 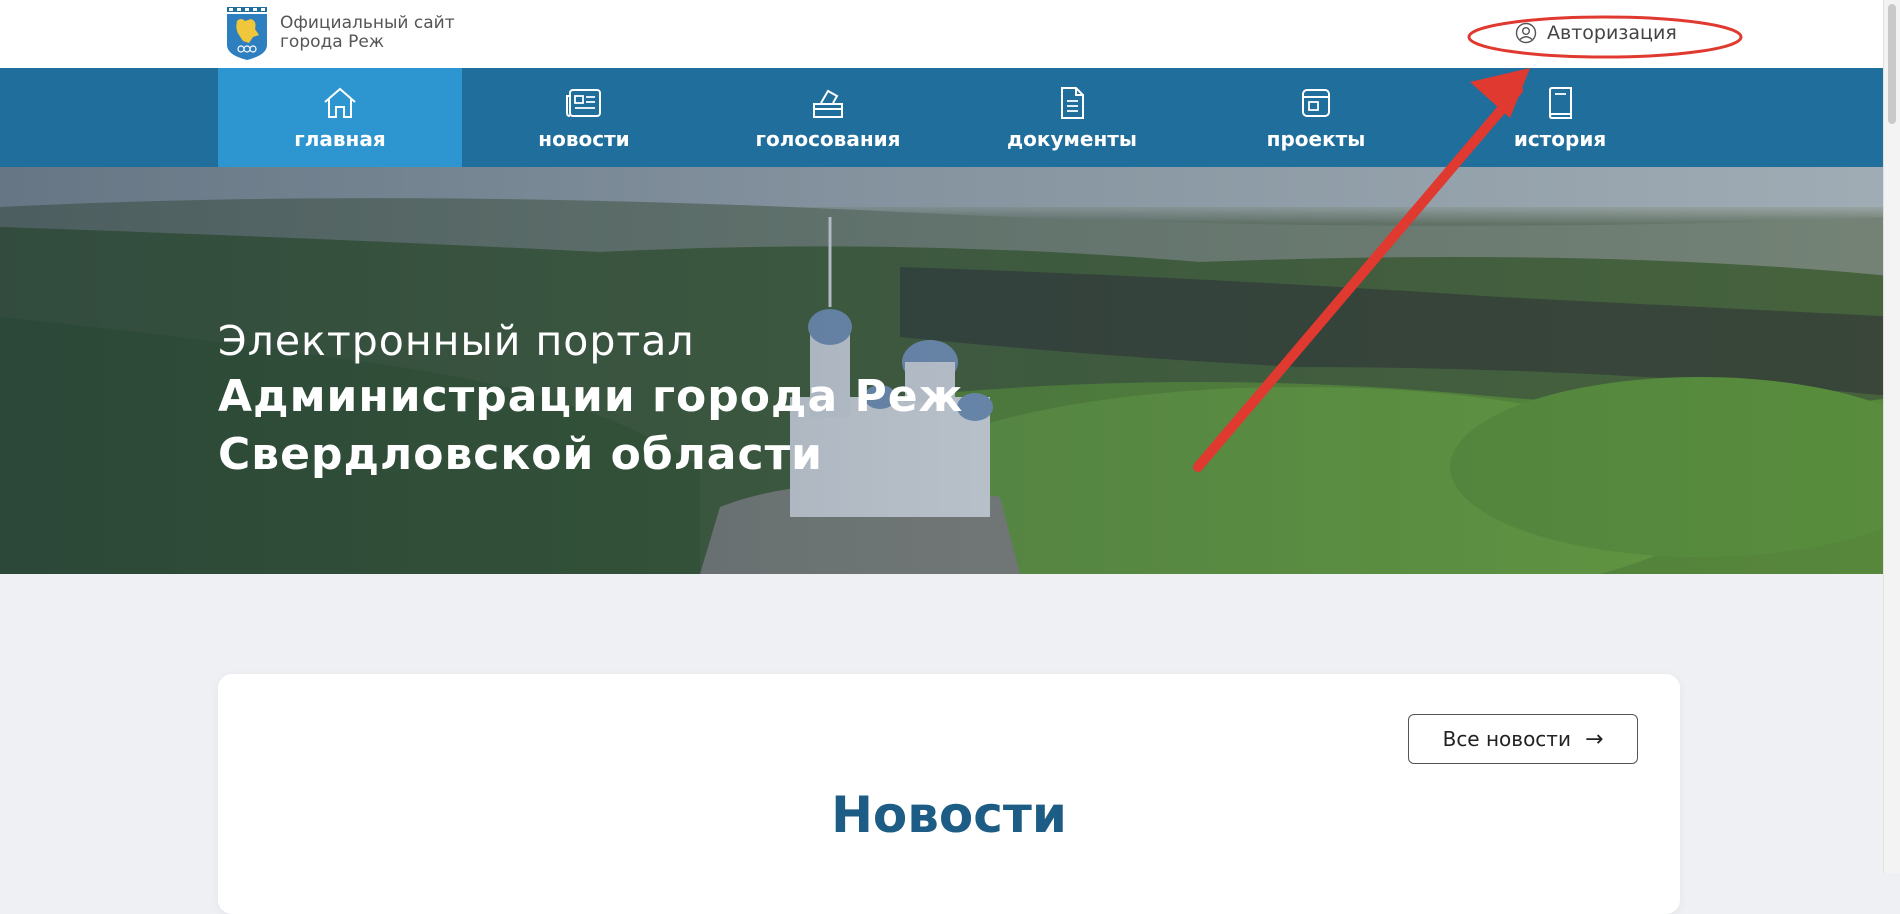 What do you see at coordinates (247, 34) in the screenshot?
I see `city-coat-of-arms-icon` at bounding box center [247, 34].